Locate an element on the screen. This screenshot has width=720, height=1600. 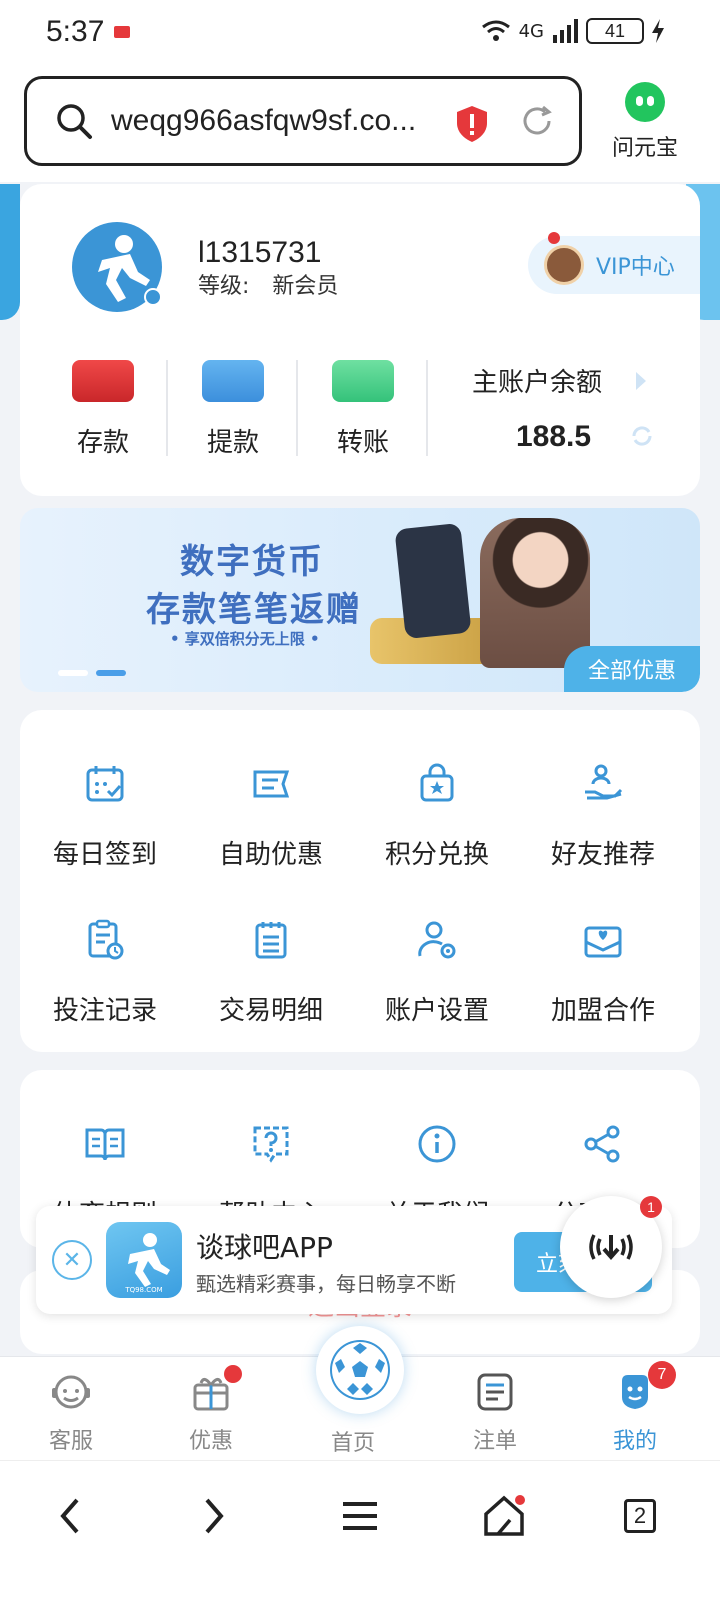
menu-label: 投注记录 is located at coordinates (104, 1011).